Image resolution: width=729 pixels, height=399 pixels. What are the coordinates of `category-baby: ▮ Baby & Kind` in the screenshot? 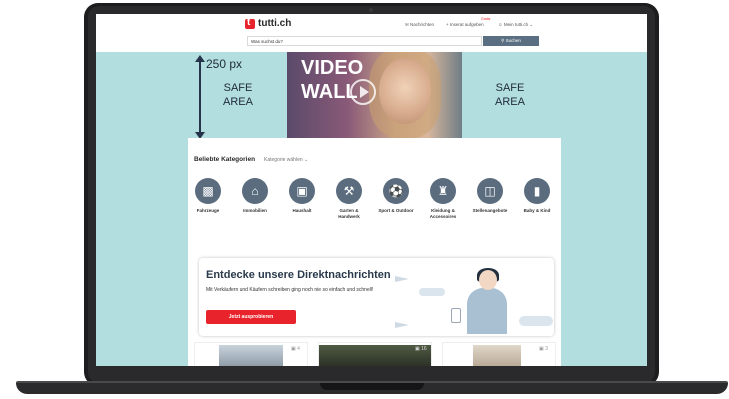 It's located at (537, 196).